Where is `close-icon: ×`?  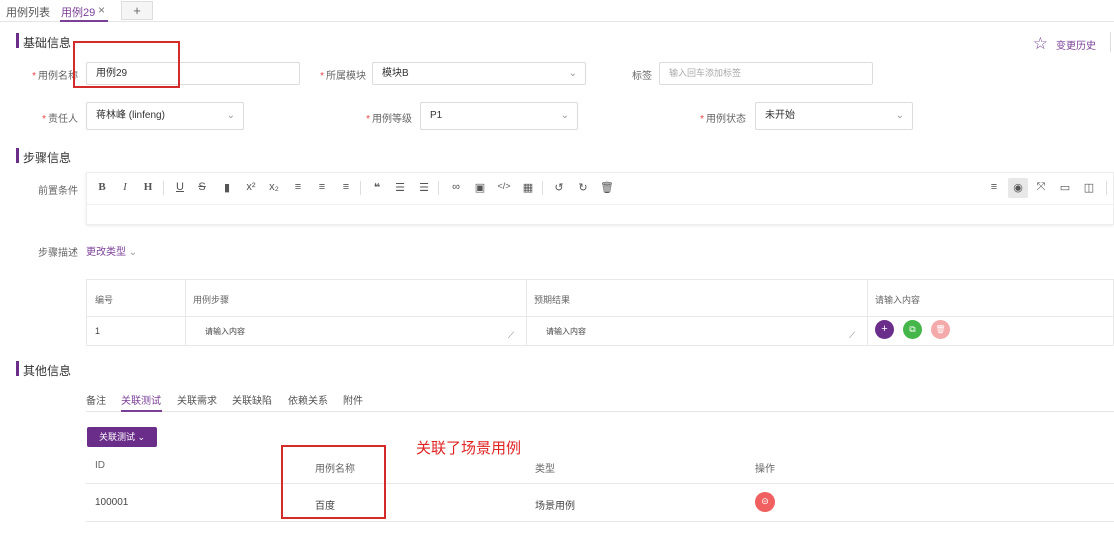
close-icon: × is located at coordinates (101, 10).